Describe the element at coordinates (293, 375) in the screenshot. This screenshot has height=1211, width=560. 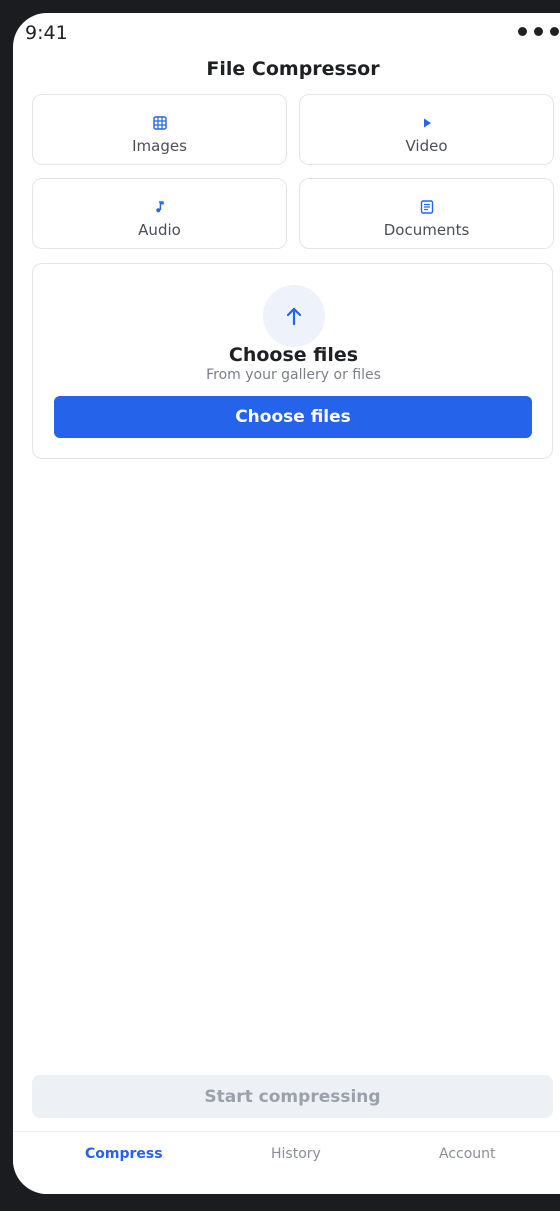
I see `upload-subtitle: From your gallery or files` at that location.